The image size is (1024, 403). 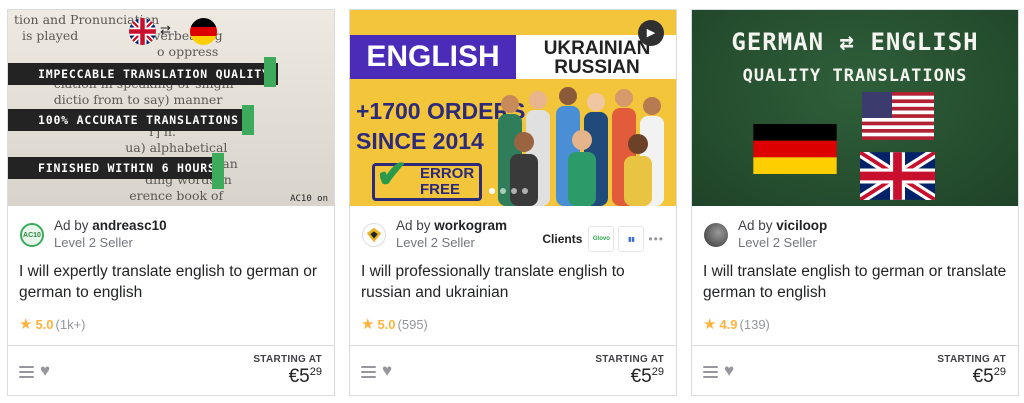 What do you see at coordinates (127, 120) in the screenshot?
I see `thumbnail-banner: 100% ACCURATE TRANSLATIONS` at bounding box center [127, 120].